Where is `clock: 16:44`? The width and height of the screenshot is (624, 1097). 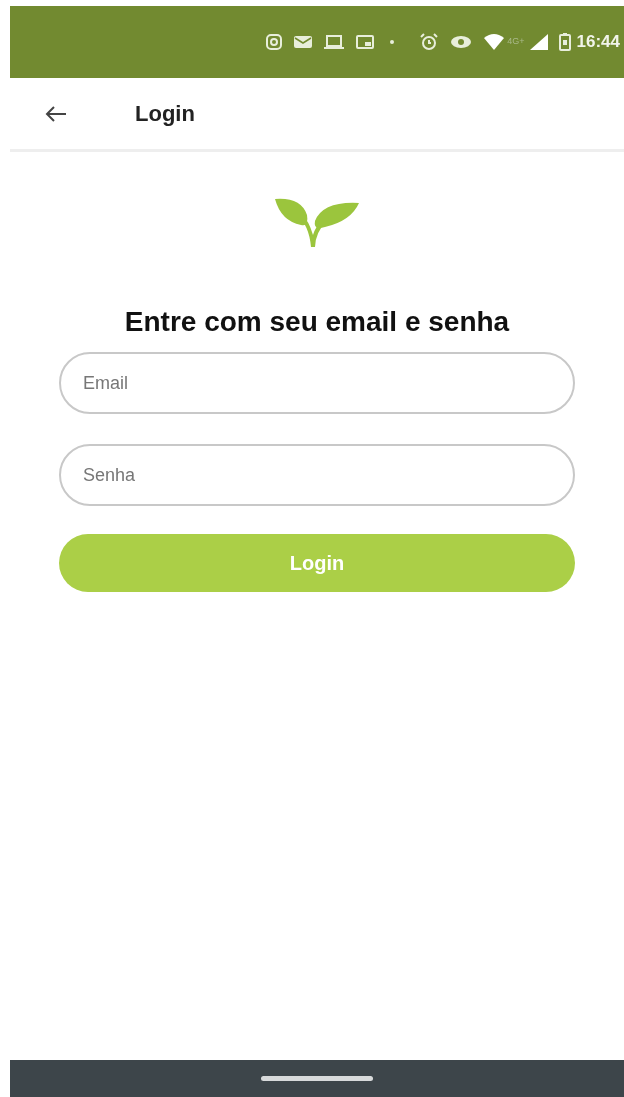 clock: 16:44 is located at coordinates (598, 42).